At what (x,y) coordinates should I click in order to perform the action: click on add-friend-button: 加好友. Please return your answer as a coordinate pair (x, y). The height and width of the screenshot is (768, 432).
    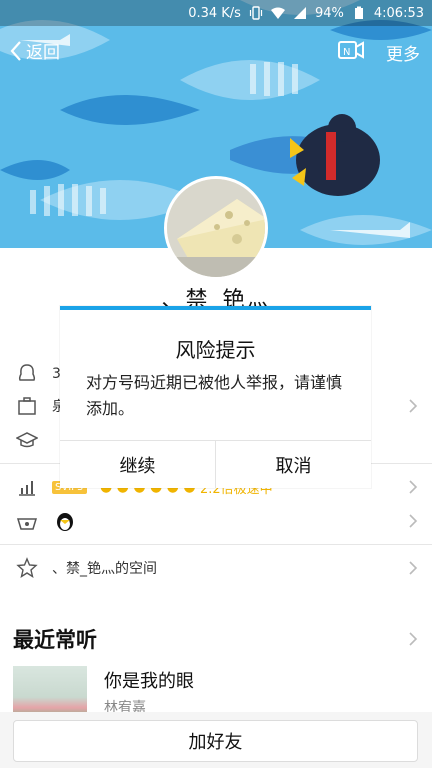
    Looking at the image, I should click on (215, 741).